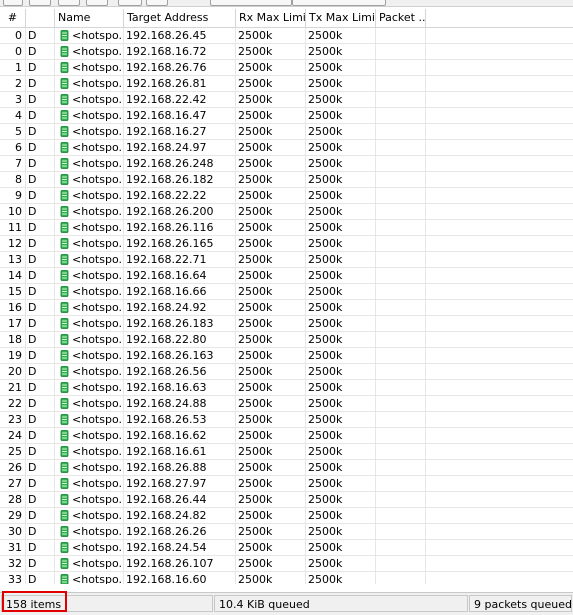 The image size is (573, 615). What do you see at coordinates (130, 3) in the screenshot?
I see `comment-button` at bounding box center [130, 3].